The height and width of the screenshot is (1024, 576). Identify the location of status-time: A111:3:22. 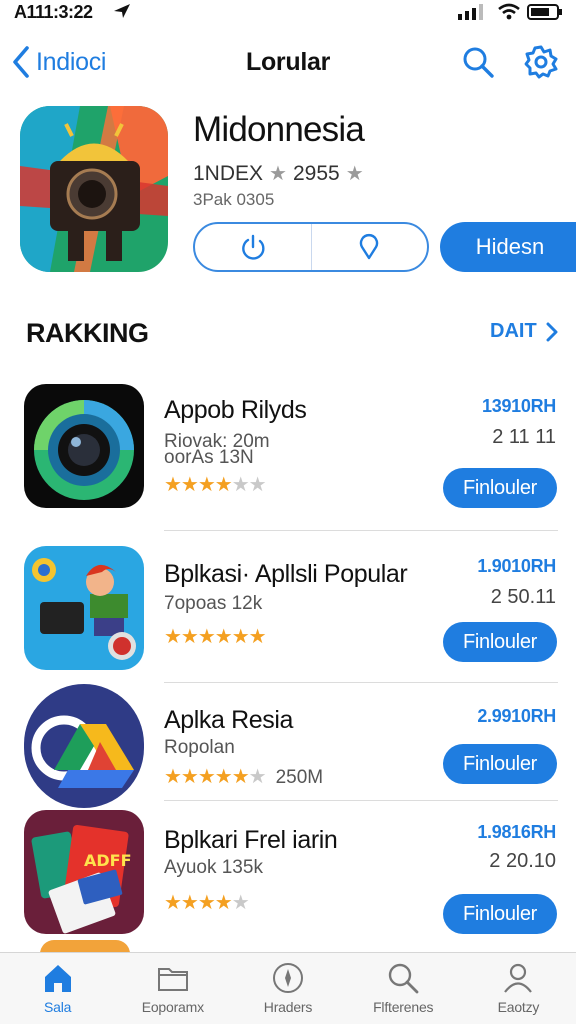
(53, 12).